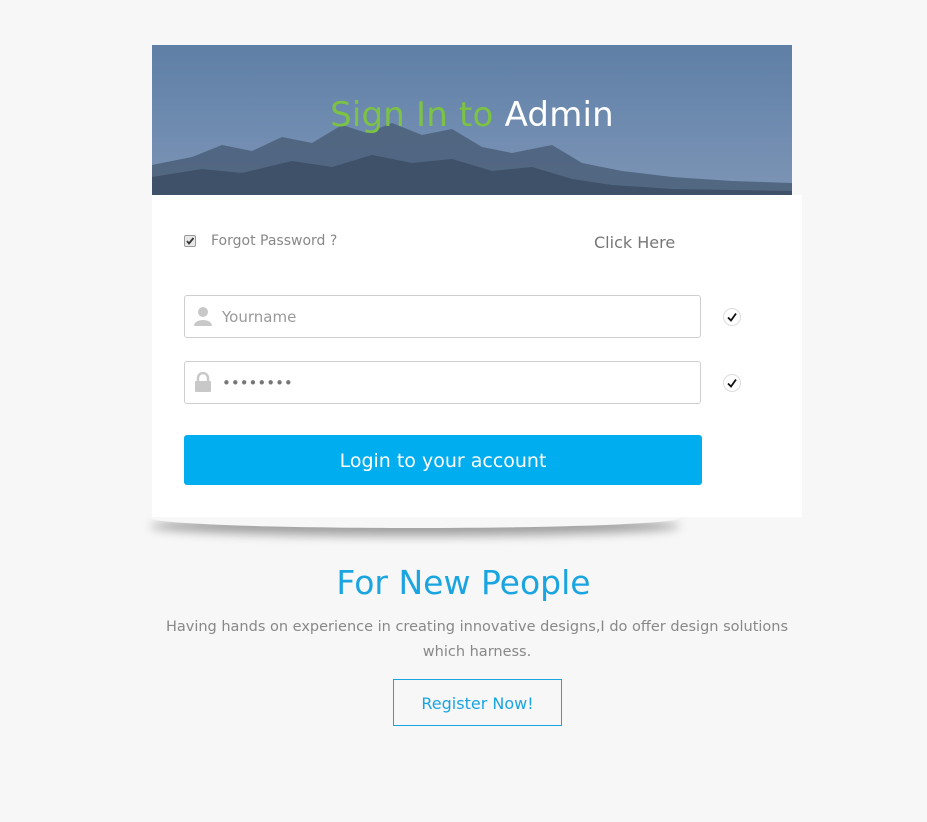  I want to click on lock-icon, so click(203, 382).